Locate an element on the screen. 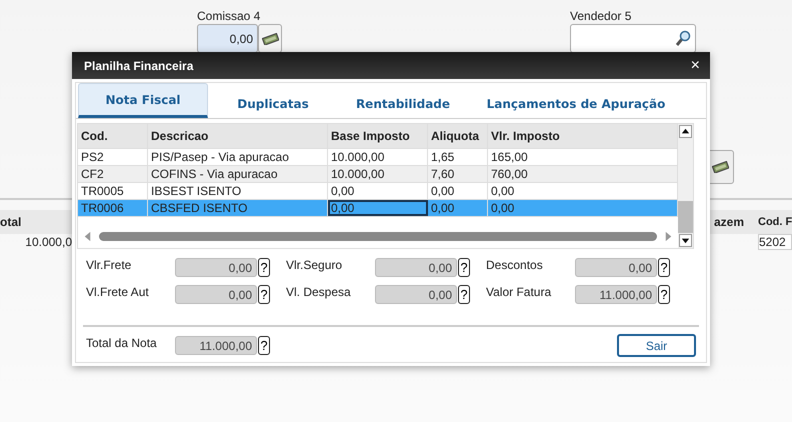 Image resolution: width=792 pixels, height=422 pixels. column-header: Cod. is located at coordinates (113, 136).